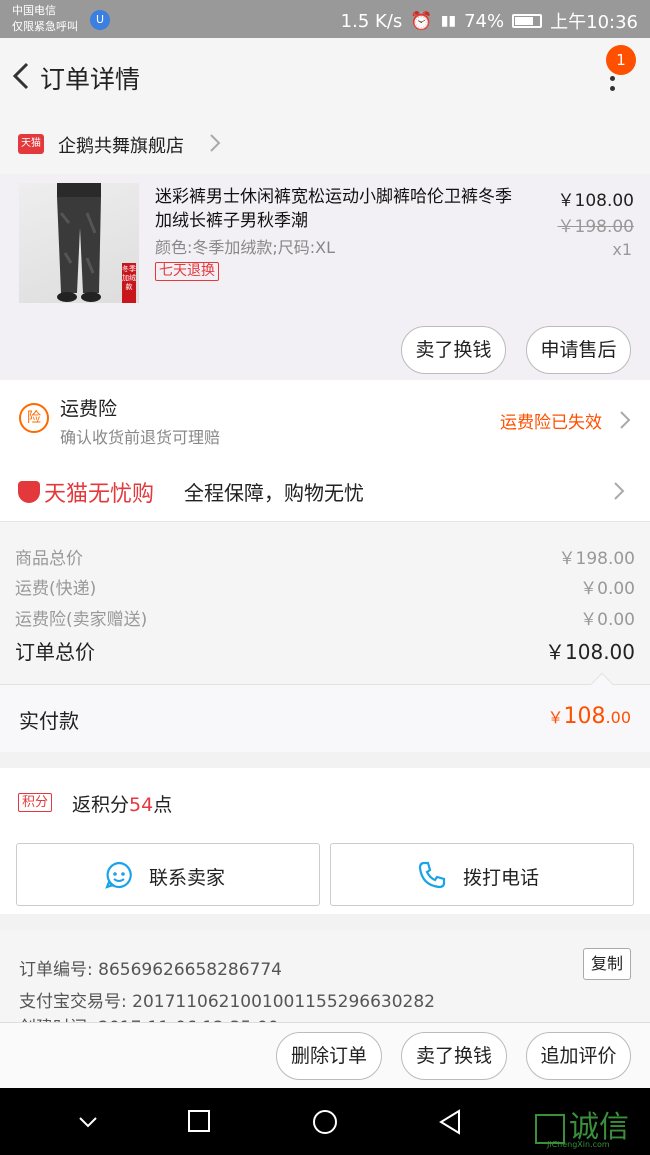 The width and height of the screenshot is (650, 1155). I want to click on bottom-action-bar: 删除订单 卖了换钱 追加评价, so click(325, 1055).